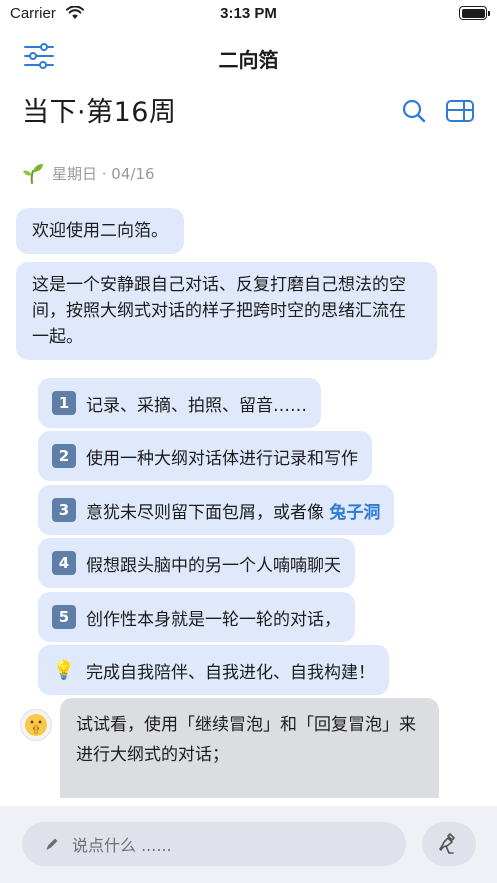 This screenshot has height=883, width=497. I want to click on battery-icon, so click(474, 13).